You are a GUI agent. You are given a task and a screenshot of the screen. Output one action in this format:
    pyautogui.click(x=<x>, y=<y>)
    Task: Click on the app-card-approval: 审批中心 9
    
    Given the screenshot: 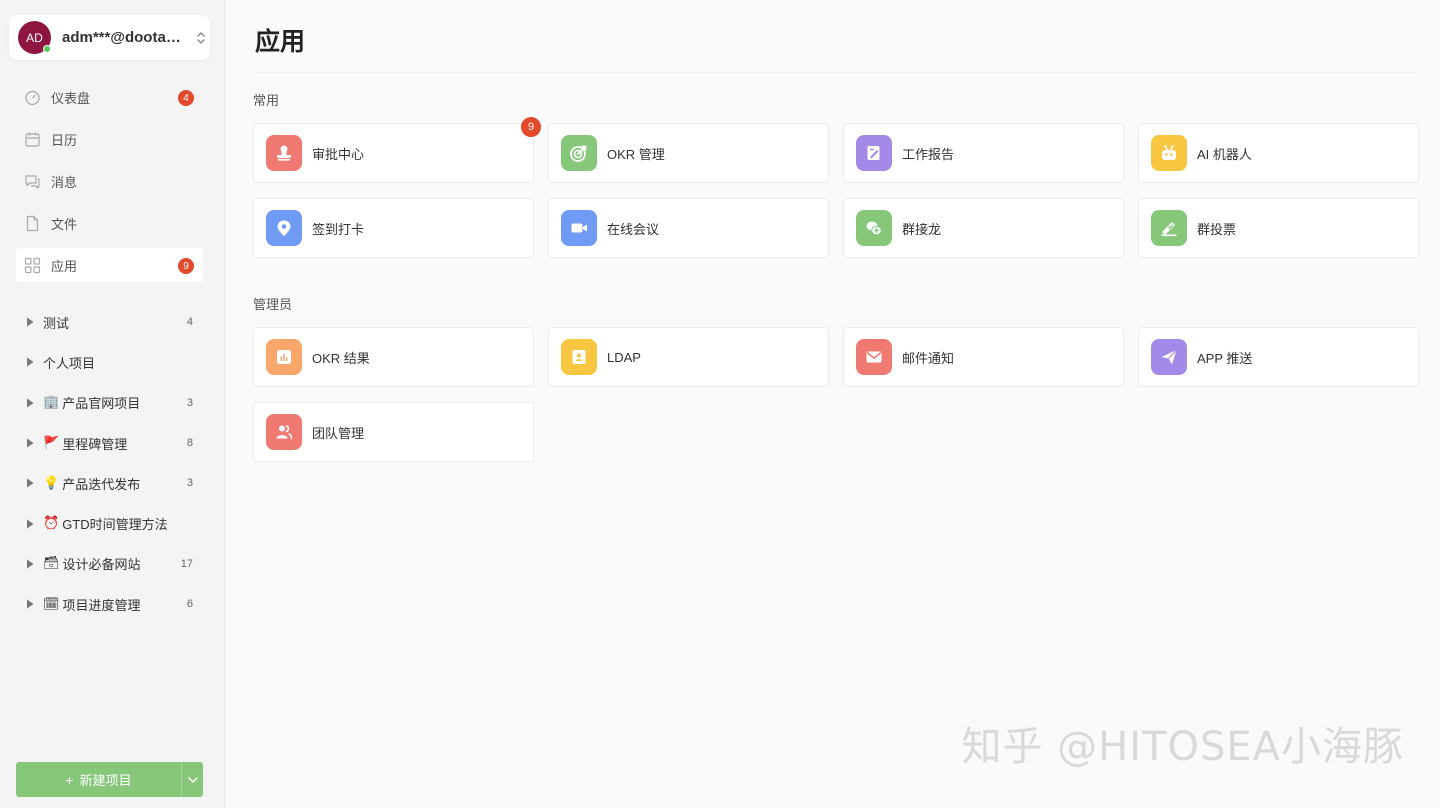 What is the action you would take?
    pyautogui.click(x=397, y=150)
    